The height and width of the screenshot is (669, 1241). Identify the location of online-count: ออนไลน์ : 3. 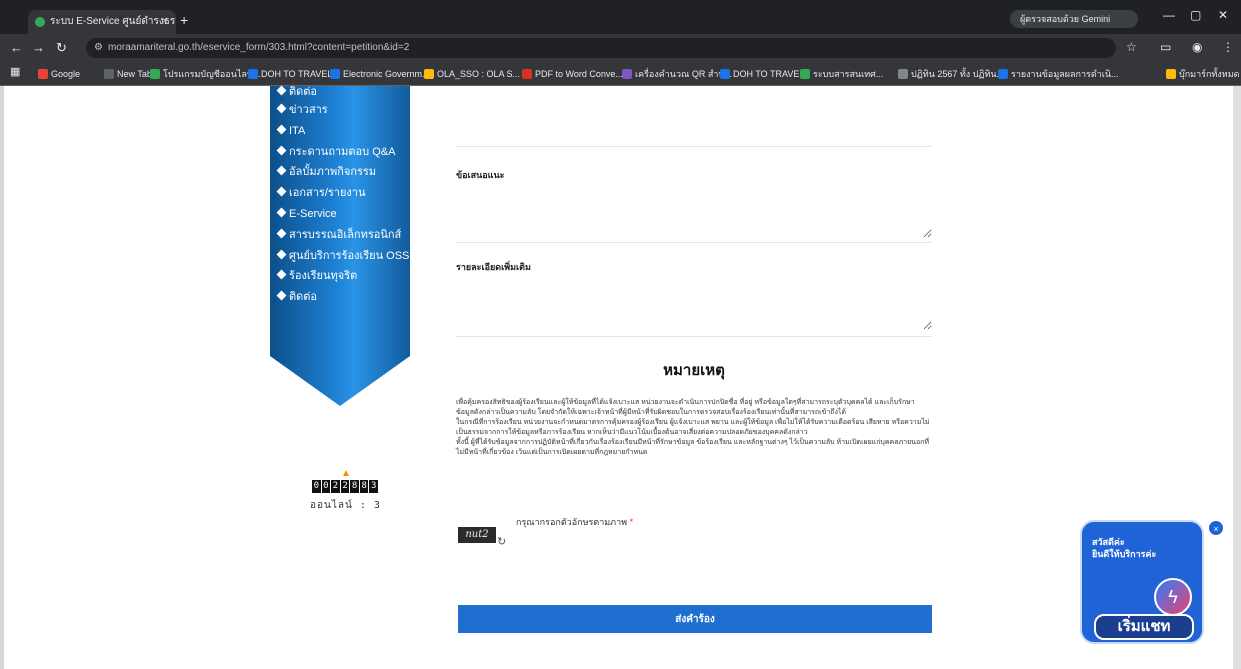
(345, 505).